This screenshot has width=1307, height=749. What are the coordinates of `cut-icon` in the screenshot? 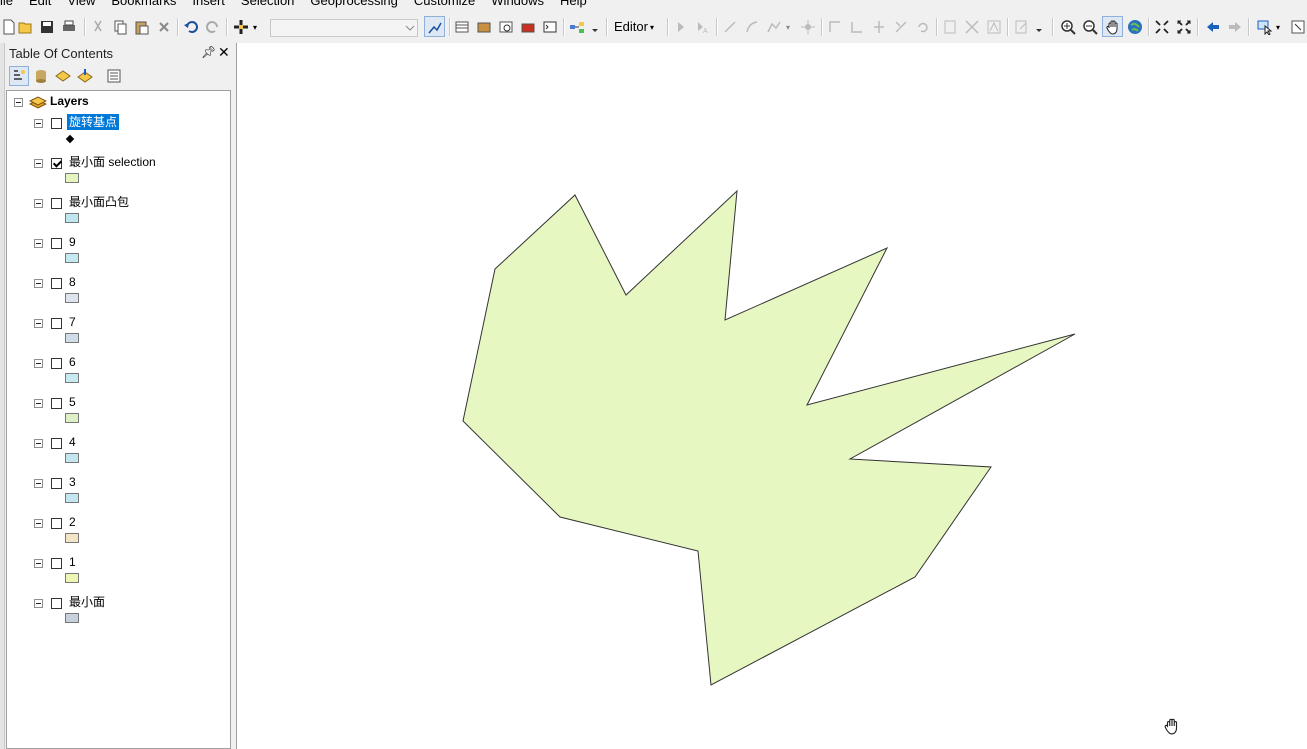 It's located at (98, 27).